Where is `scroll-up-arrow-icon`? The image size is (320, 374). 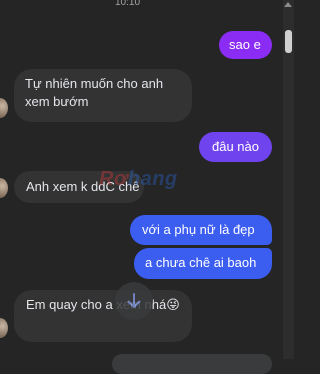 scroll-up-arrow-icon is located at coordinates (288, 4).